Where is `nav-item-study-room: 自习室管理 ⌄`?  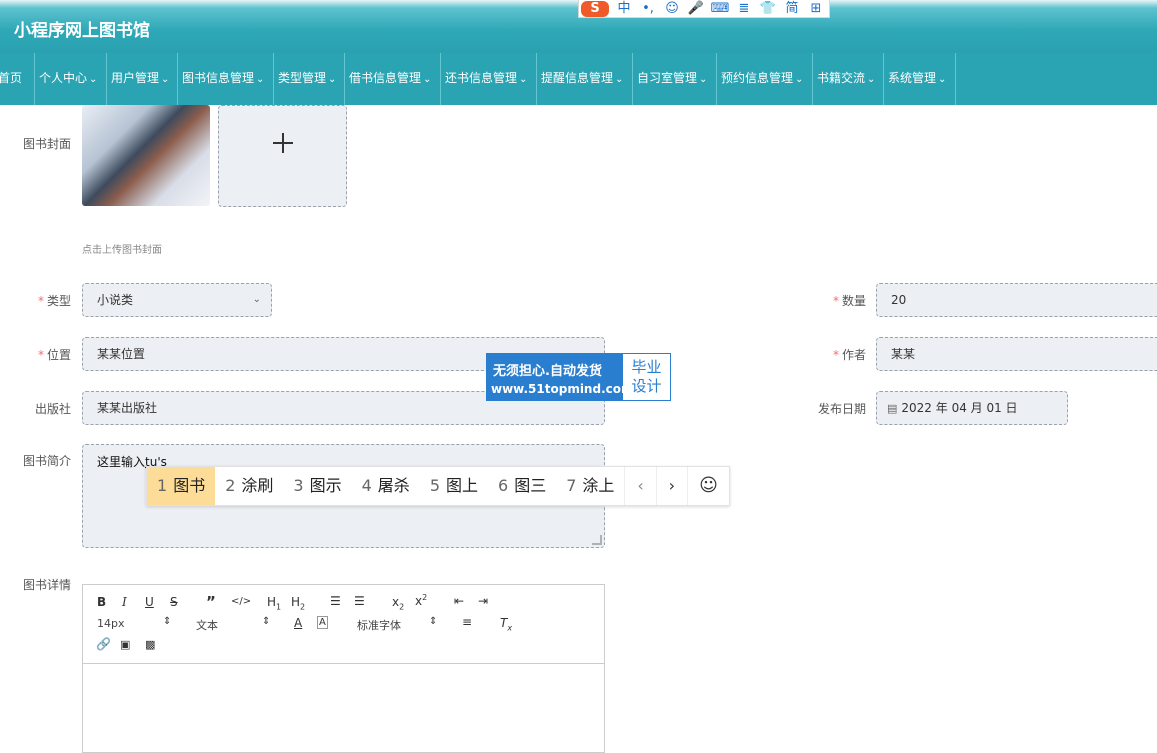 nav-item-study-room: 自习室管理 ⌄ is located at coordinates (675, 79).